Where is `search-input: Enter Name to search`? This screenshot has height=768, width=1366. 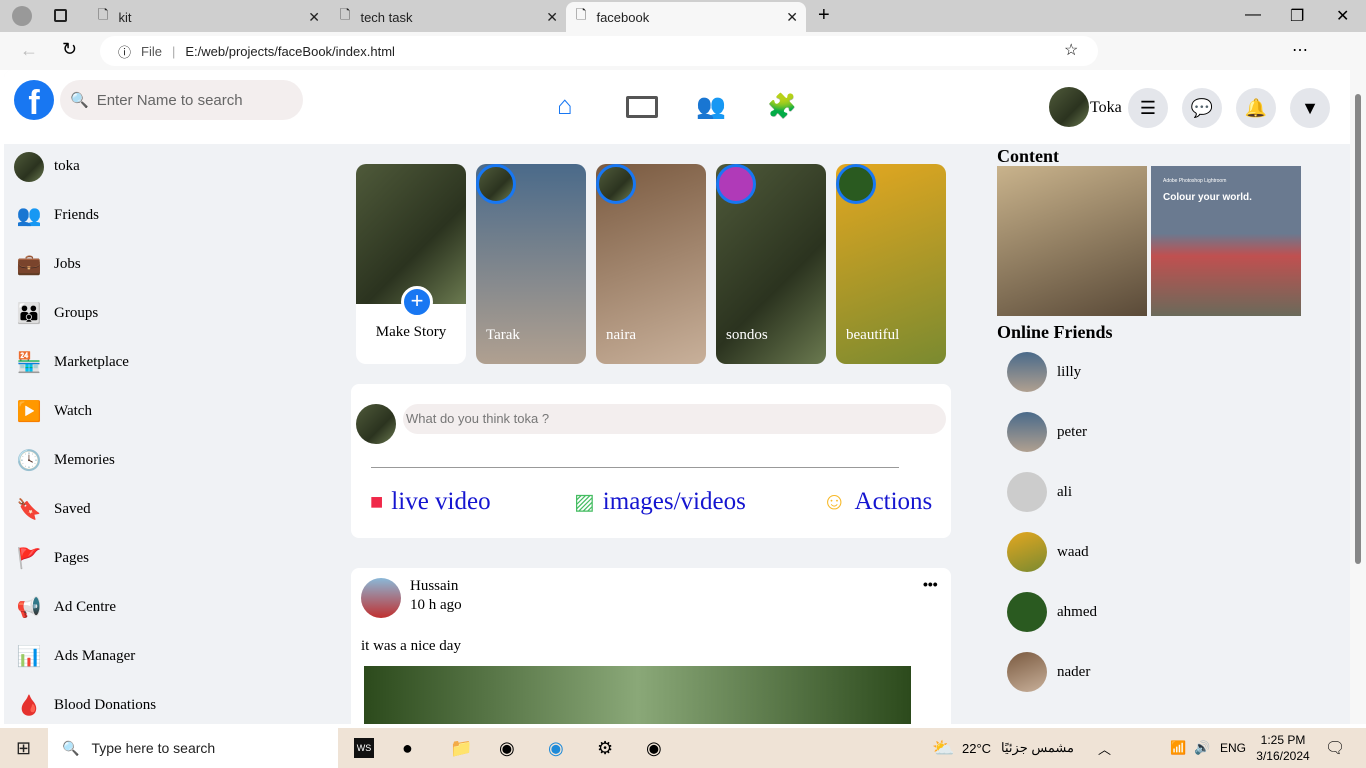 search-input: Enter Name to search is located at coordinates (170, 100).